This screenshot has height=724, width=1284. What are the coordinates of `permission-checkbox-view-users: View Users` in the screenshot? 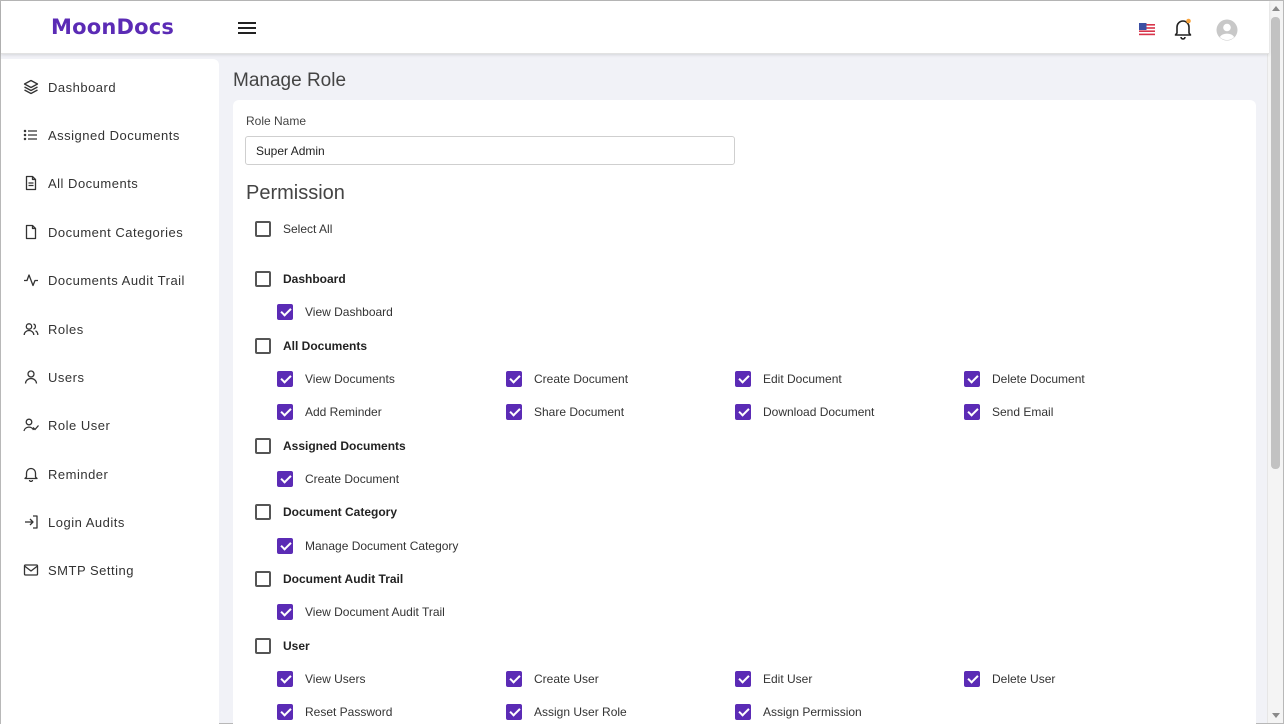 It's located at (321, 679).